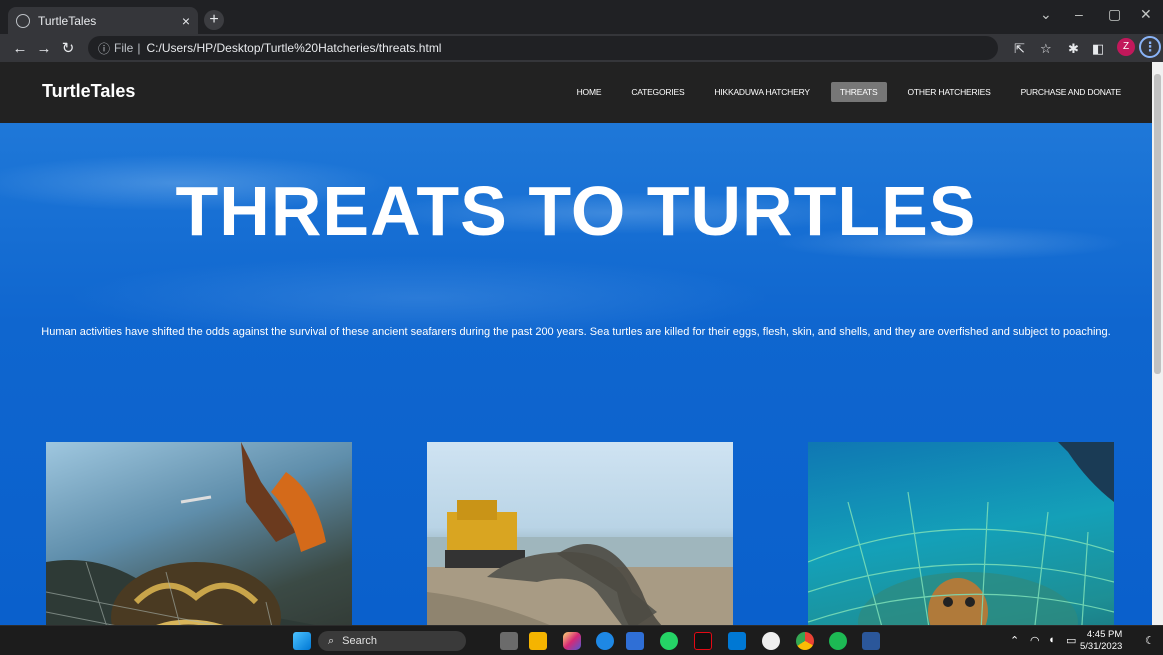  What do you see at coordinates (1073, 49) in the screenshot?
I see `extensions-icon: ✱` at bounding box center [1073, 49].